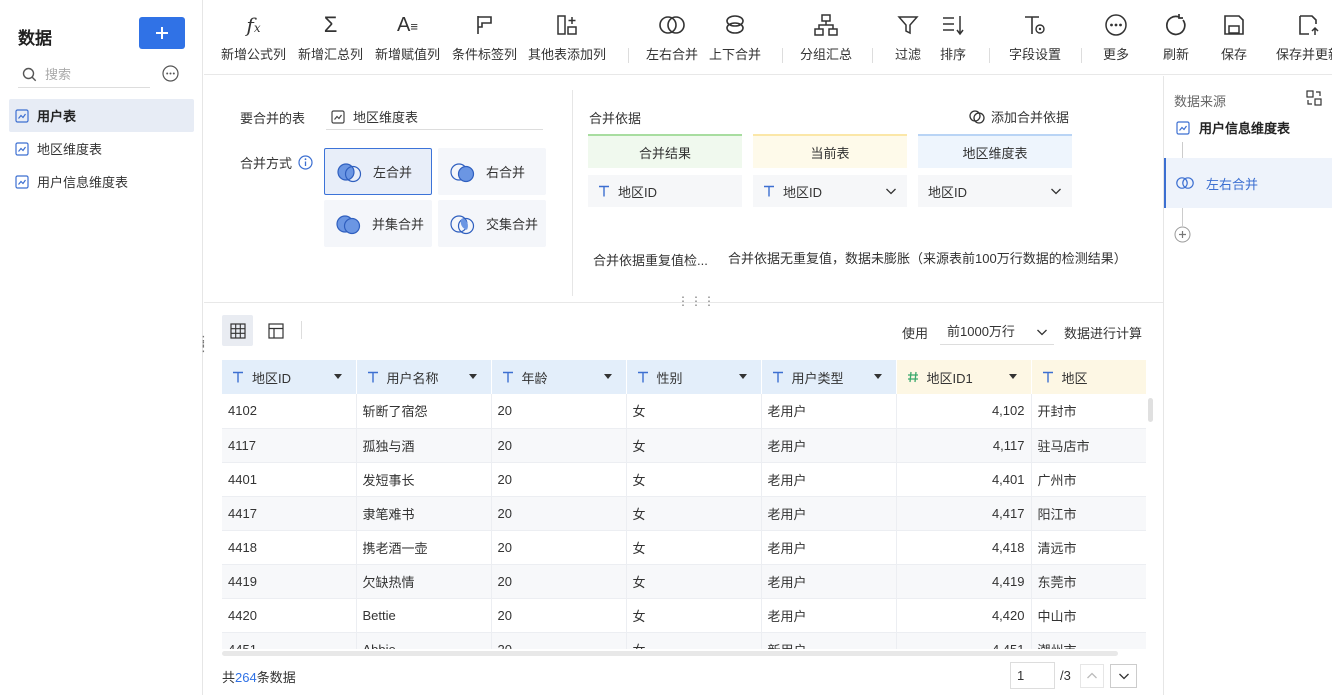  I want to click on union-merge-option: 并集合并, so click(378, 223).